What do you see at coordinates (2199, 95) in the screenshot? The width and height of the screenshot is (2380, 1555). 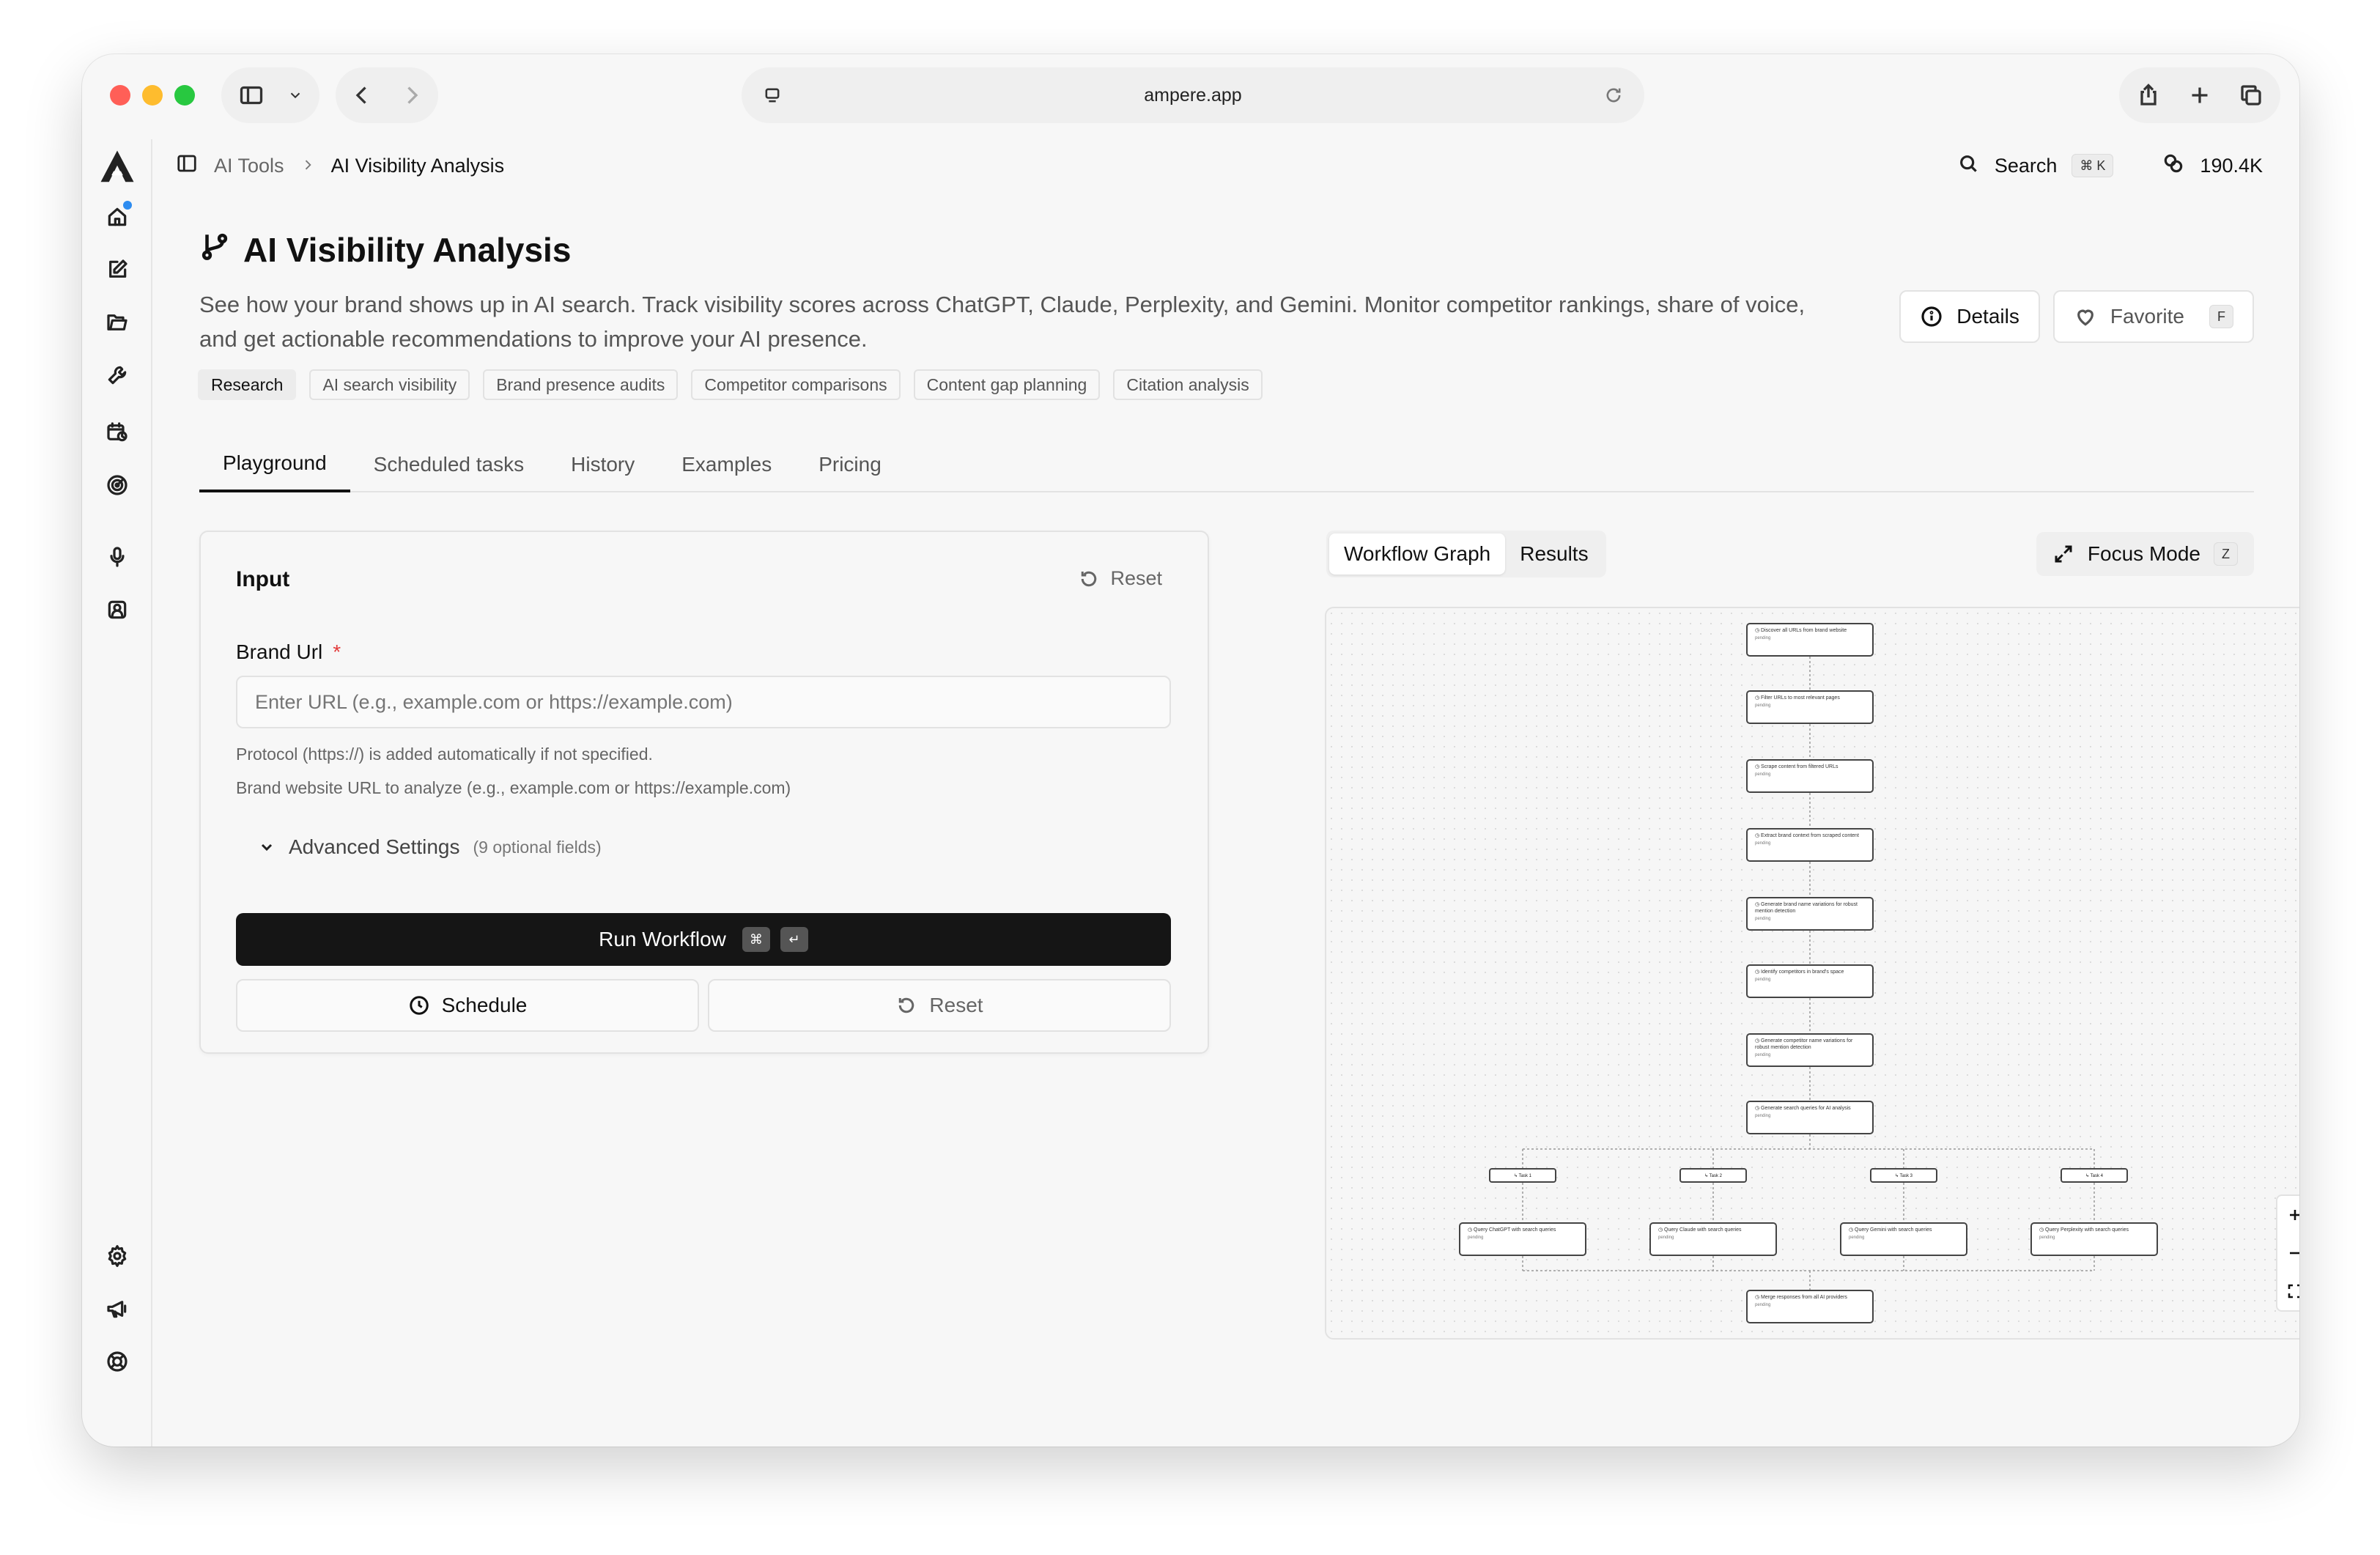 I see `new-tab-icon` at bounding box center [2199, 95].